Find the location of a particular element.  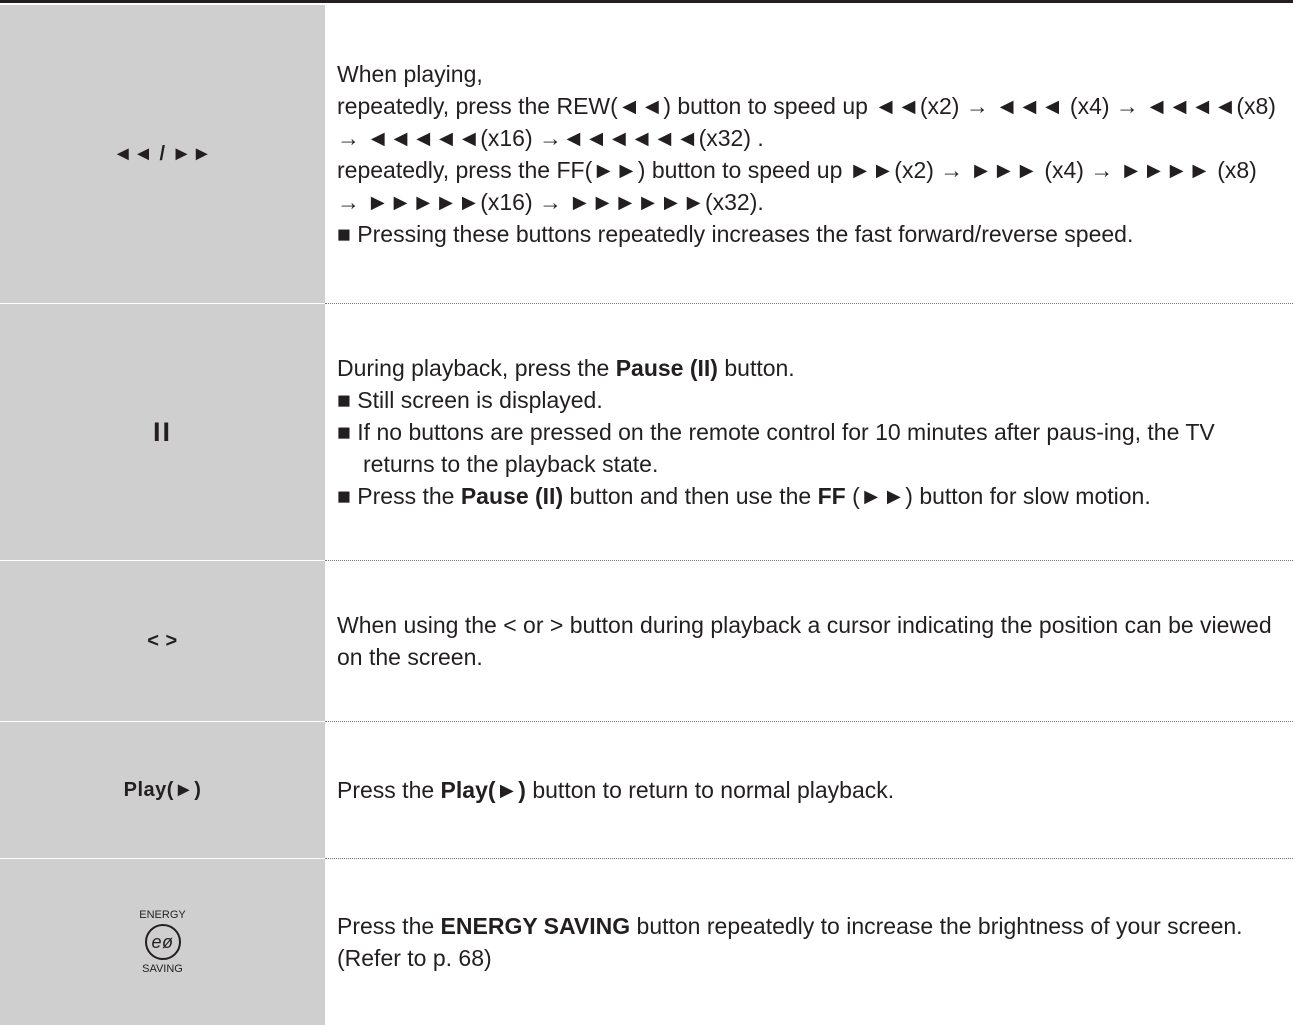

key-pause: II is located at coordinates (162, 432).